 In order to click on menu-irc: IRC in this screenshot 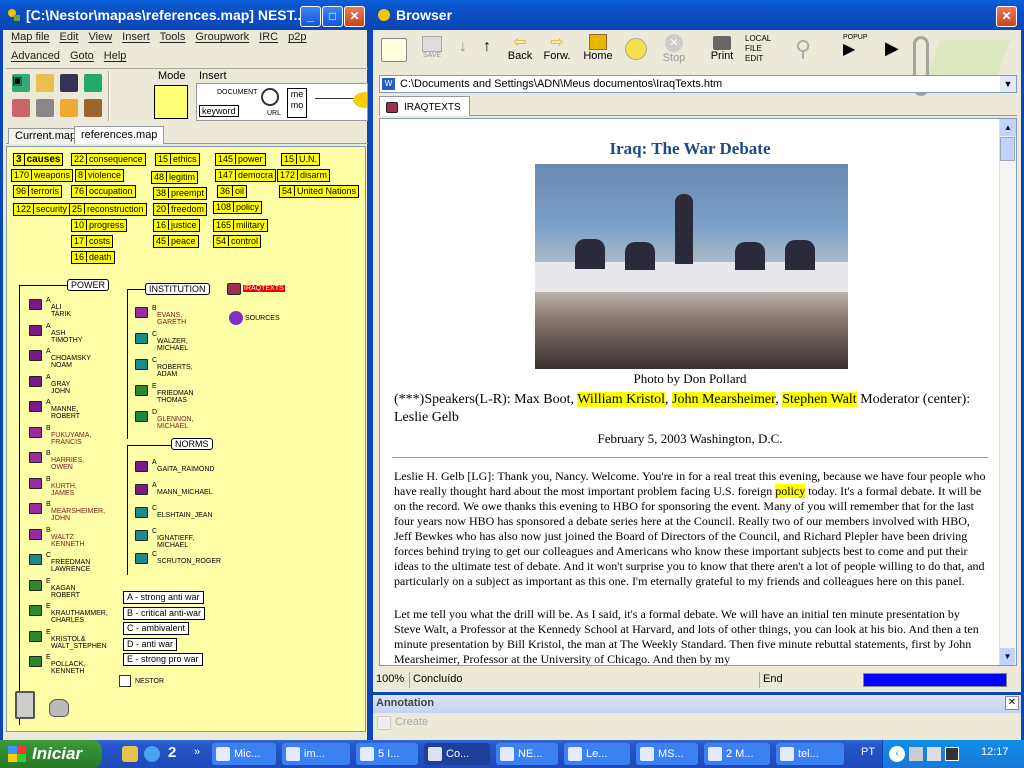, I will do `click(268, 39)`.